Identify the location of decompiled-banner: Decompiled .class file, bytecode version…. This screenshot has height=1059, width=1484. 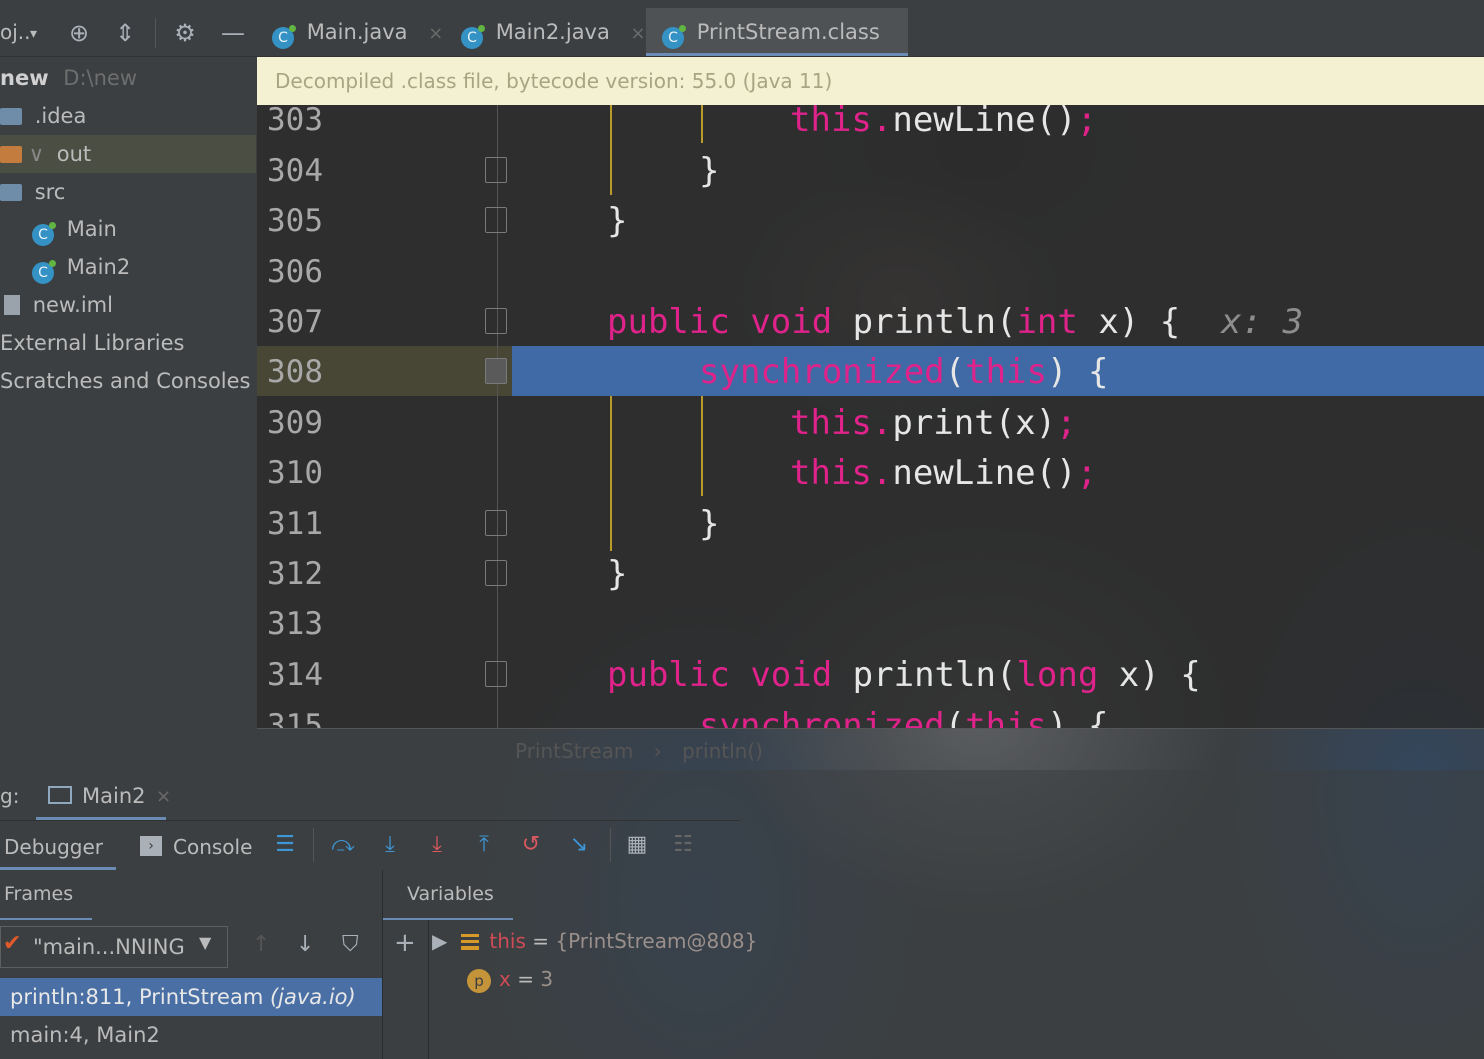
(870, 81).